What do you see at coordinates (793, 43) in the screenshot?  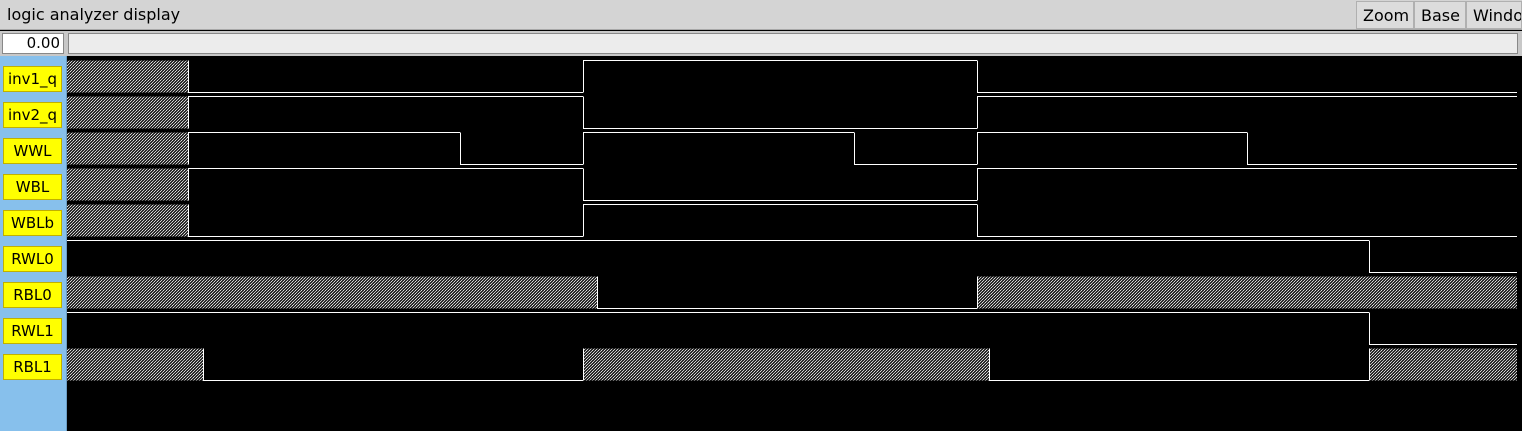 I see `time-scrollbar` at bounding box center [793, 43].